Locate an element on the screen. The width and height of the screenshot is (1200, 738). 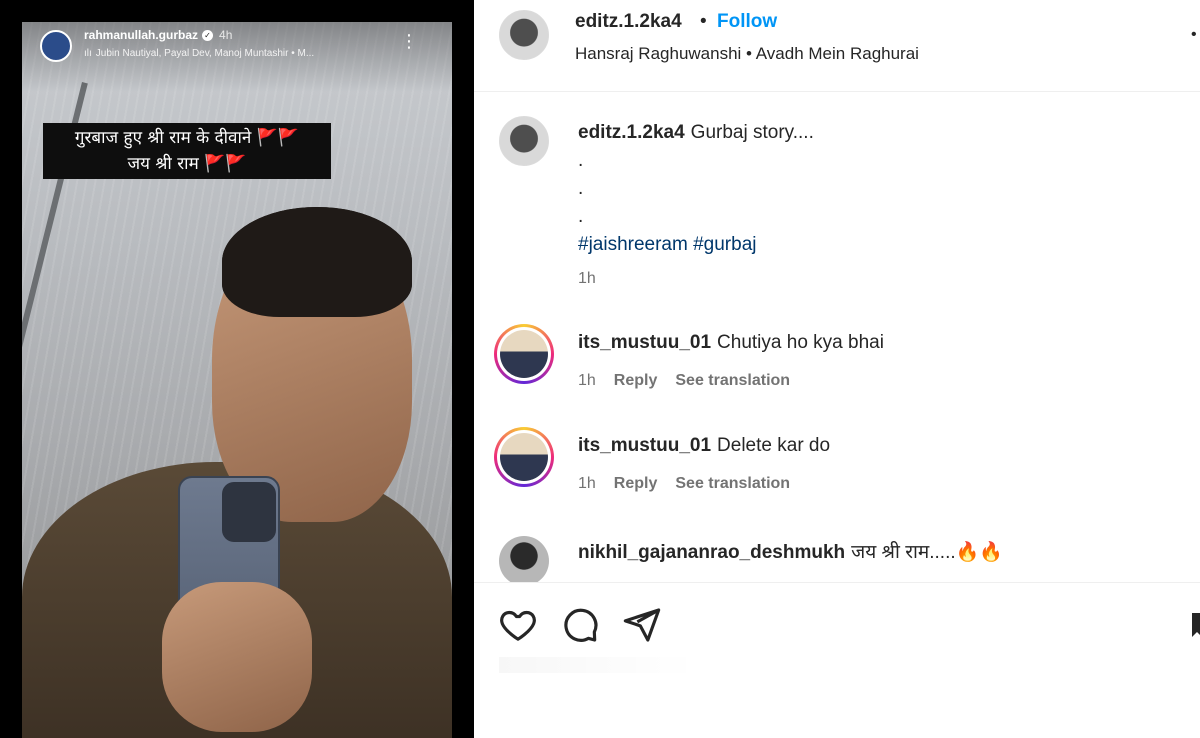
author-avatar is located at coordinates (524, 35).